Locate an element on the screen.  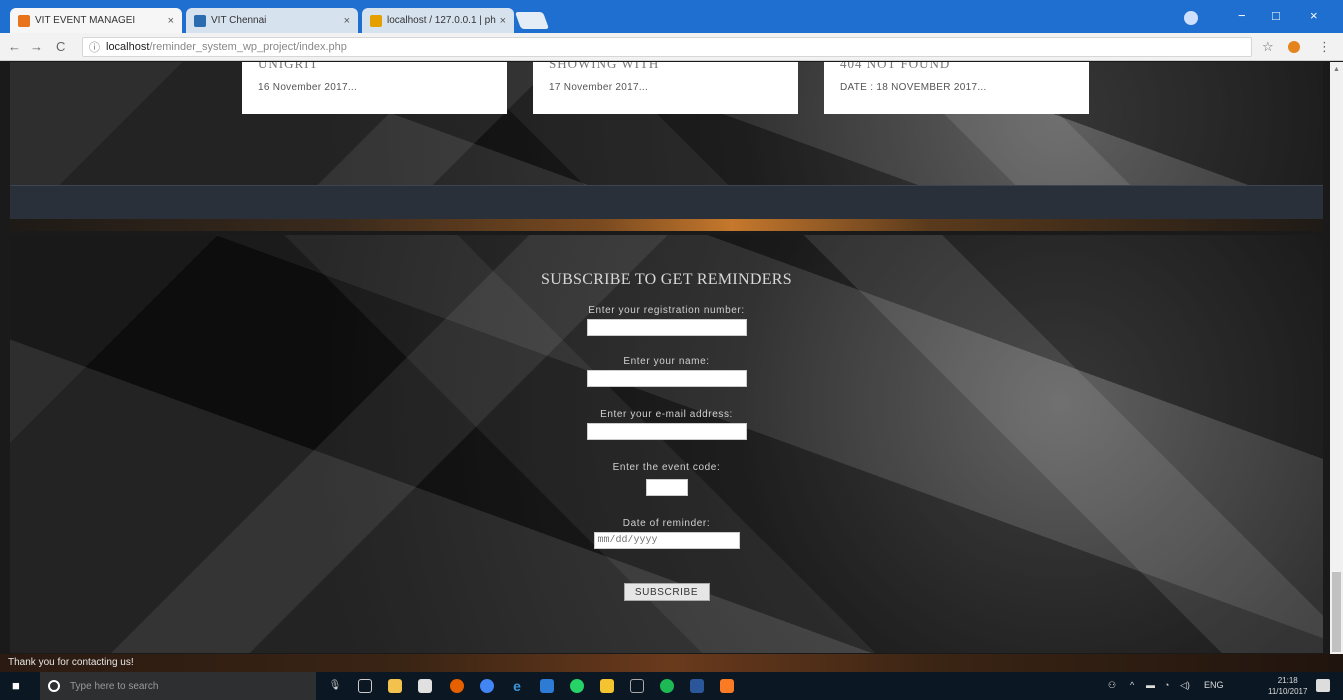
event-title: UNIGRIT is located at coordinates (288, 66).